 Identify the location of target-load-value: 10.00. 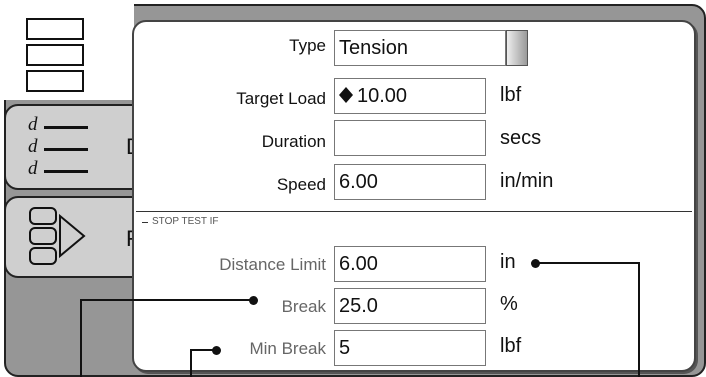
(382, 96).